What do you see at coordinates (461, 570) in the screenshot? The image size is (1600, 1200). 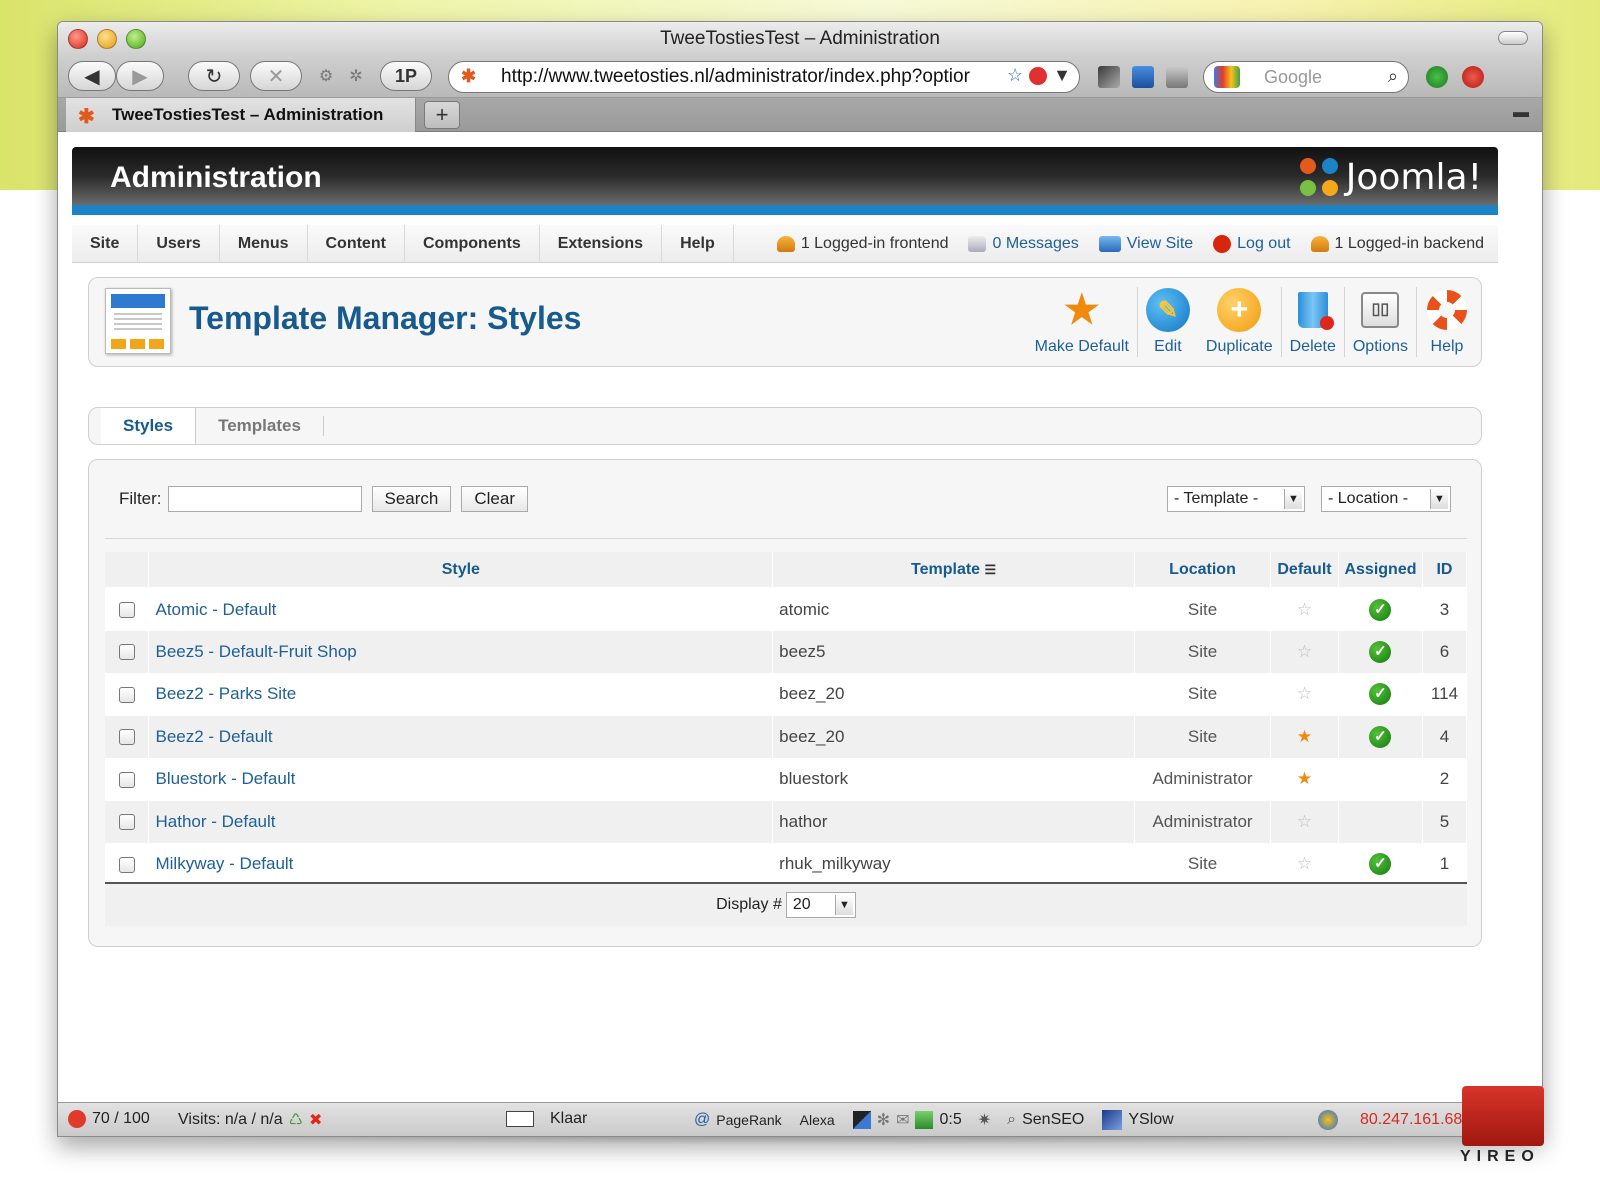 I see `header-style: Style` at bounding box center [461, 570].